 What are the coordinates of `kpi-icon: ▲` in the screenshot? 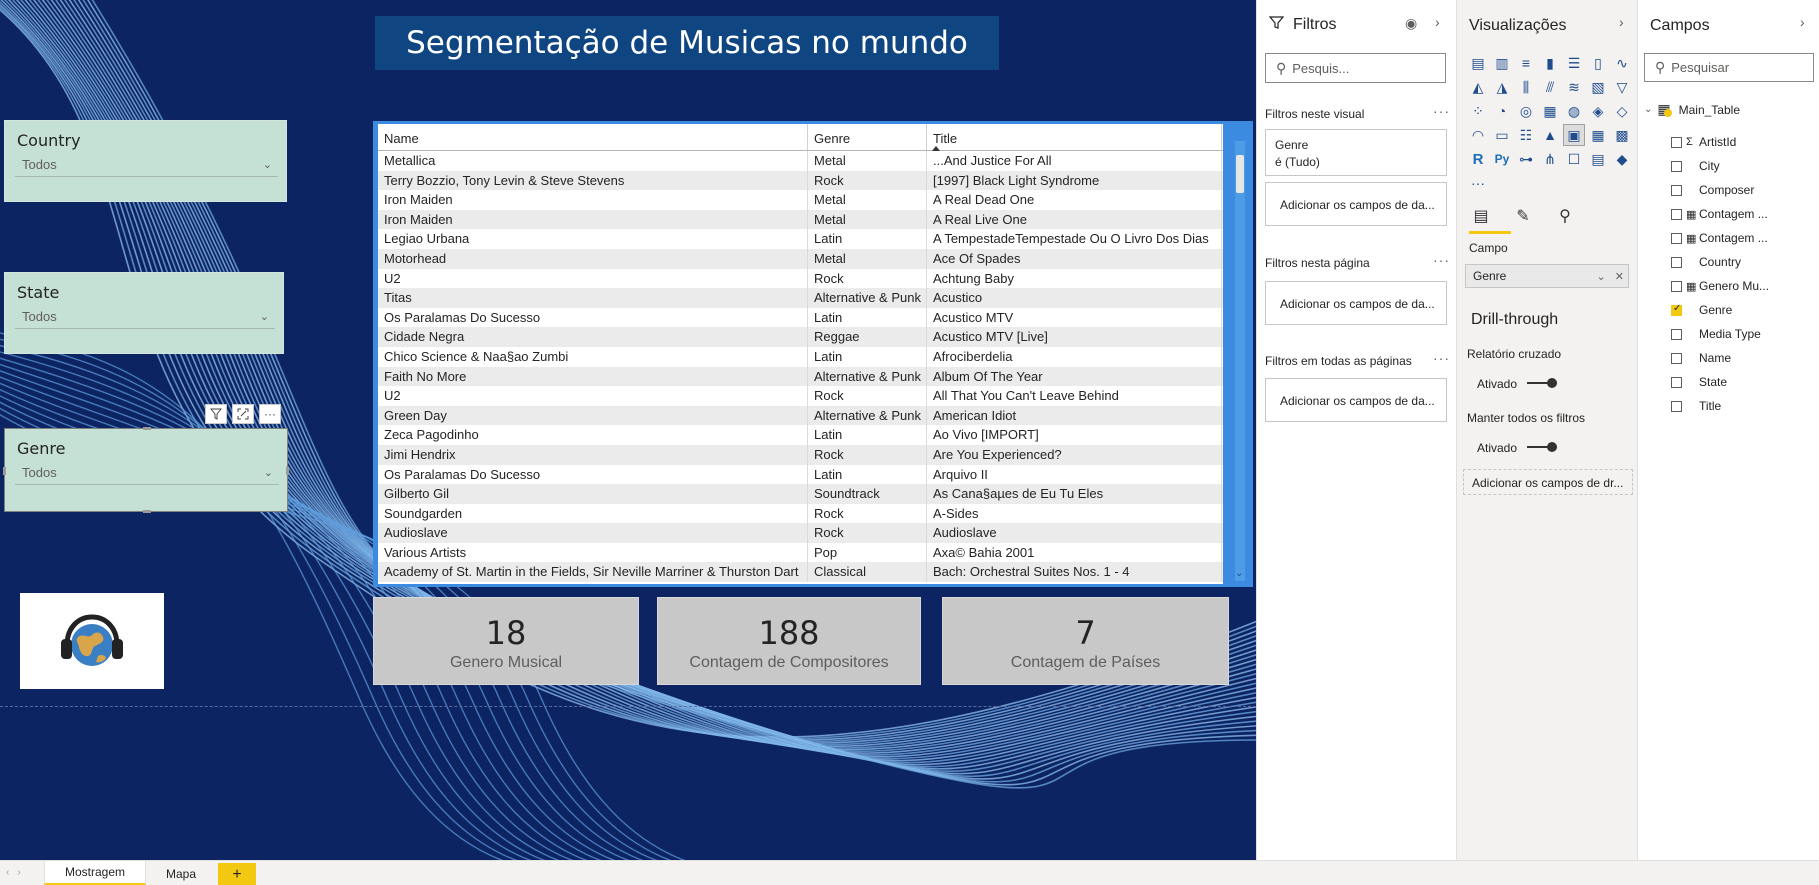 It's located at (1550, 135).